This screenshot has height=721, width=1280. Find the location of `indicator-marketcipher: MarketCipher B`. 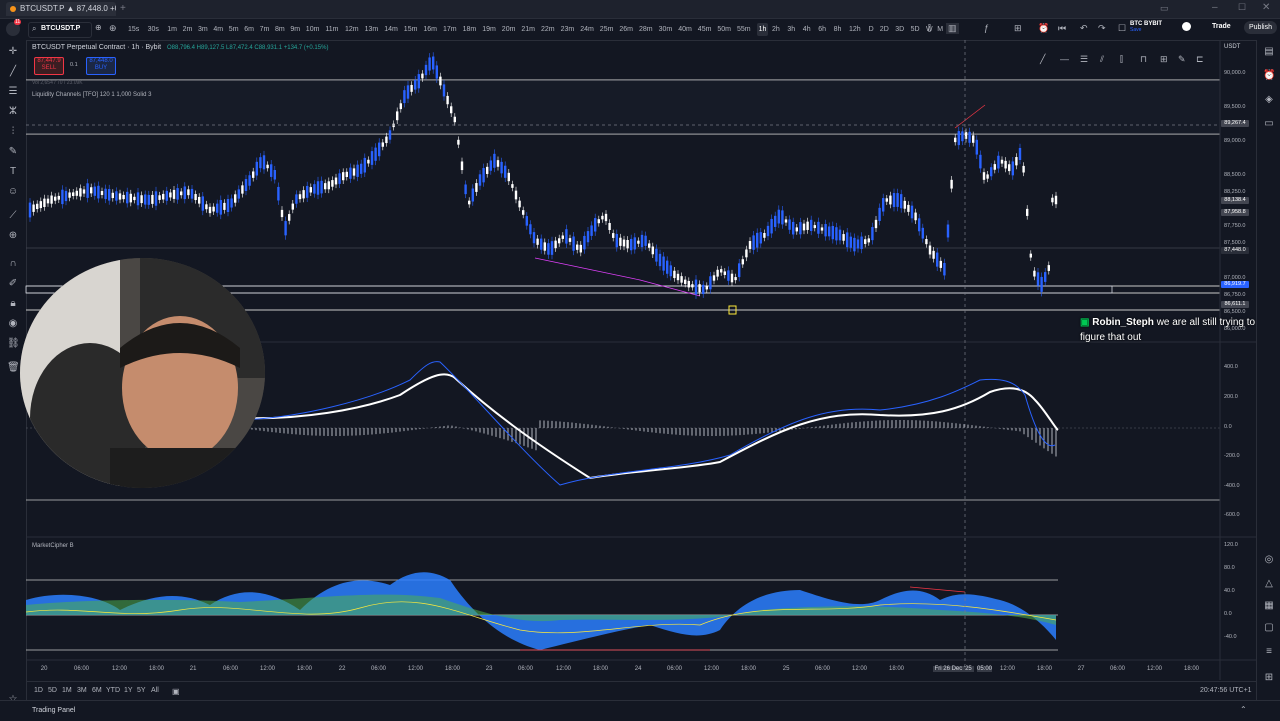

indicator-marketcipher: MarketCipher B is located at coordinates (53, 546).